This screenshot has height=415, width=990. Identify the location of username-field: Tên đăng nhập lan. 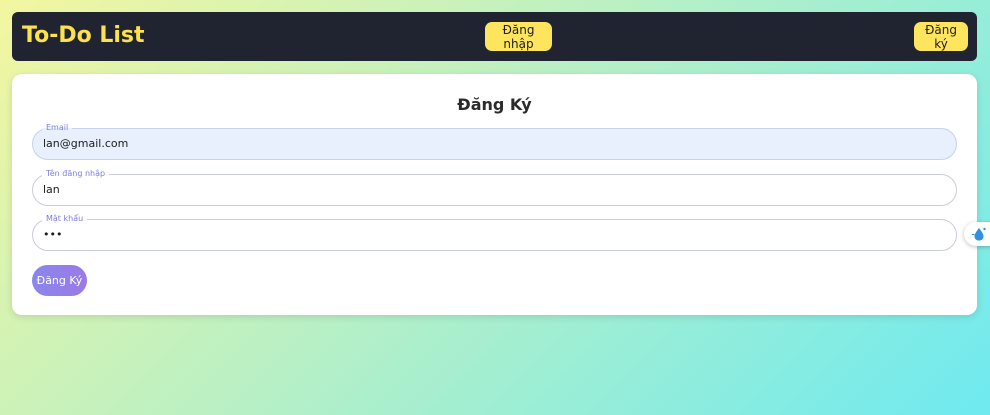
(494, 187).